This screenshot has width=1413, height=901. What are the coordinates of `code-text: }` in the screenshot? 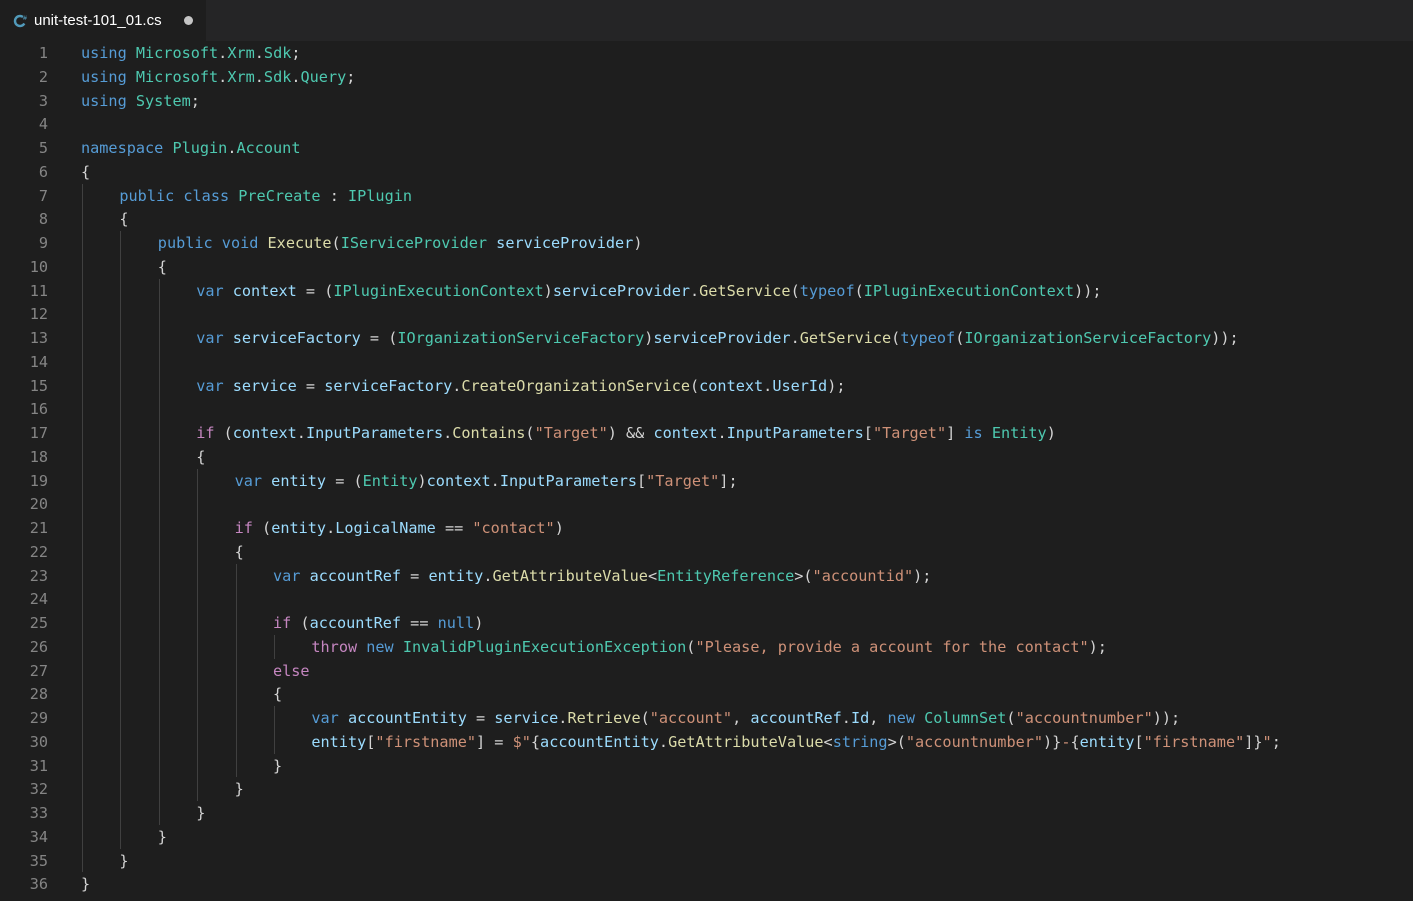 It's located at (277, 766).